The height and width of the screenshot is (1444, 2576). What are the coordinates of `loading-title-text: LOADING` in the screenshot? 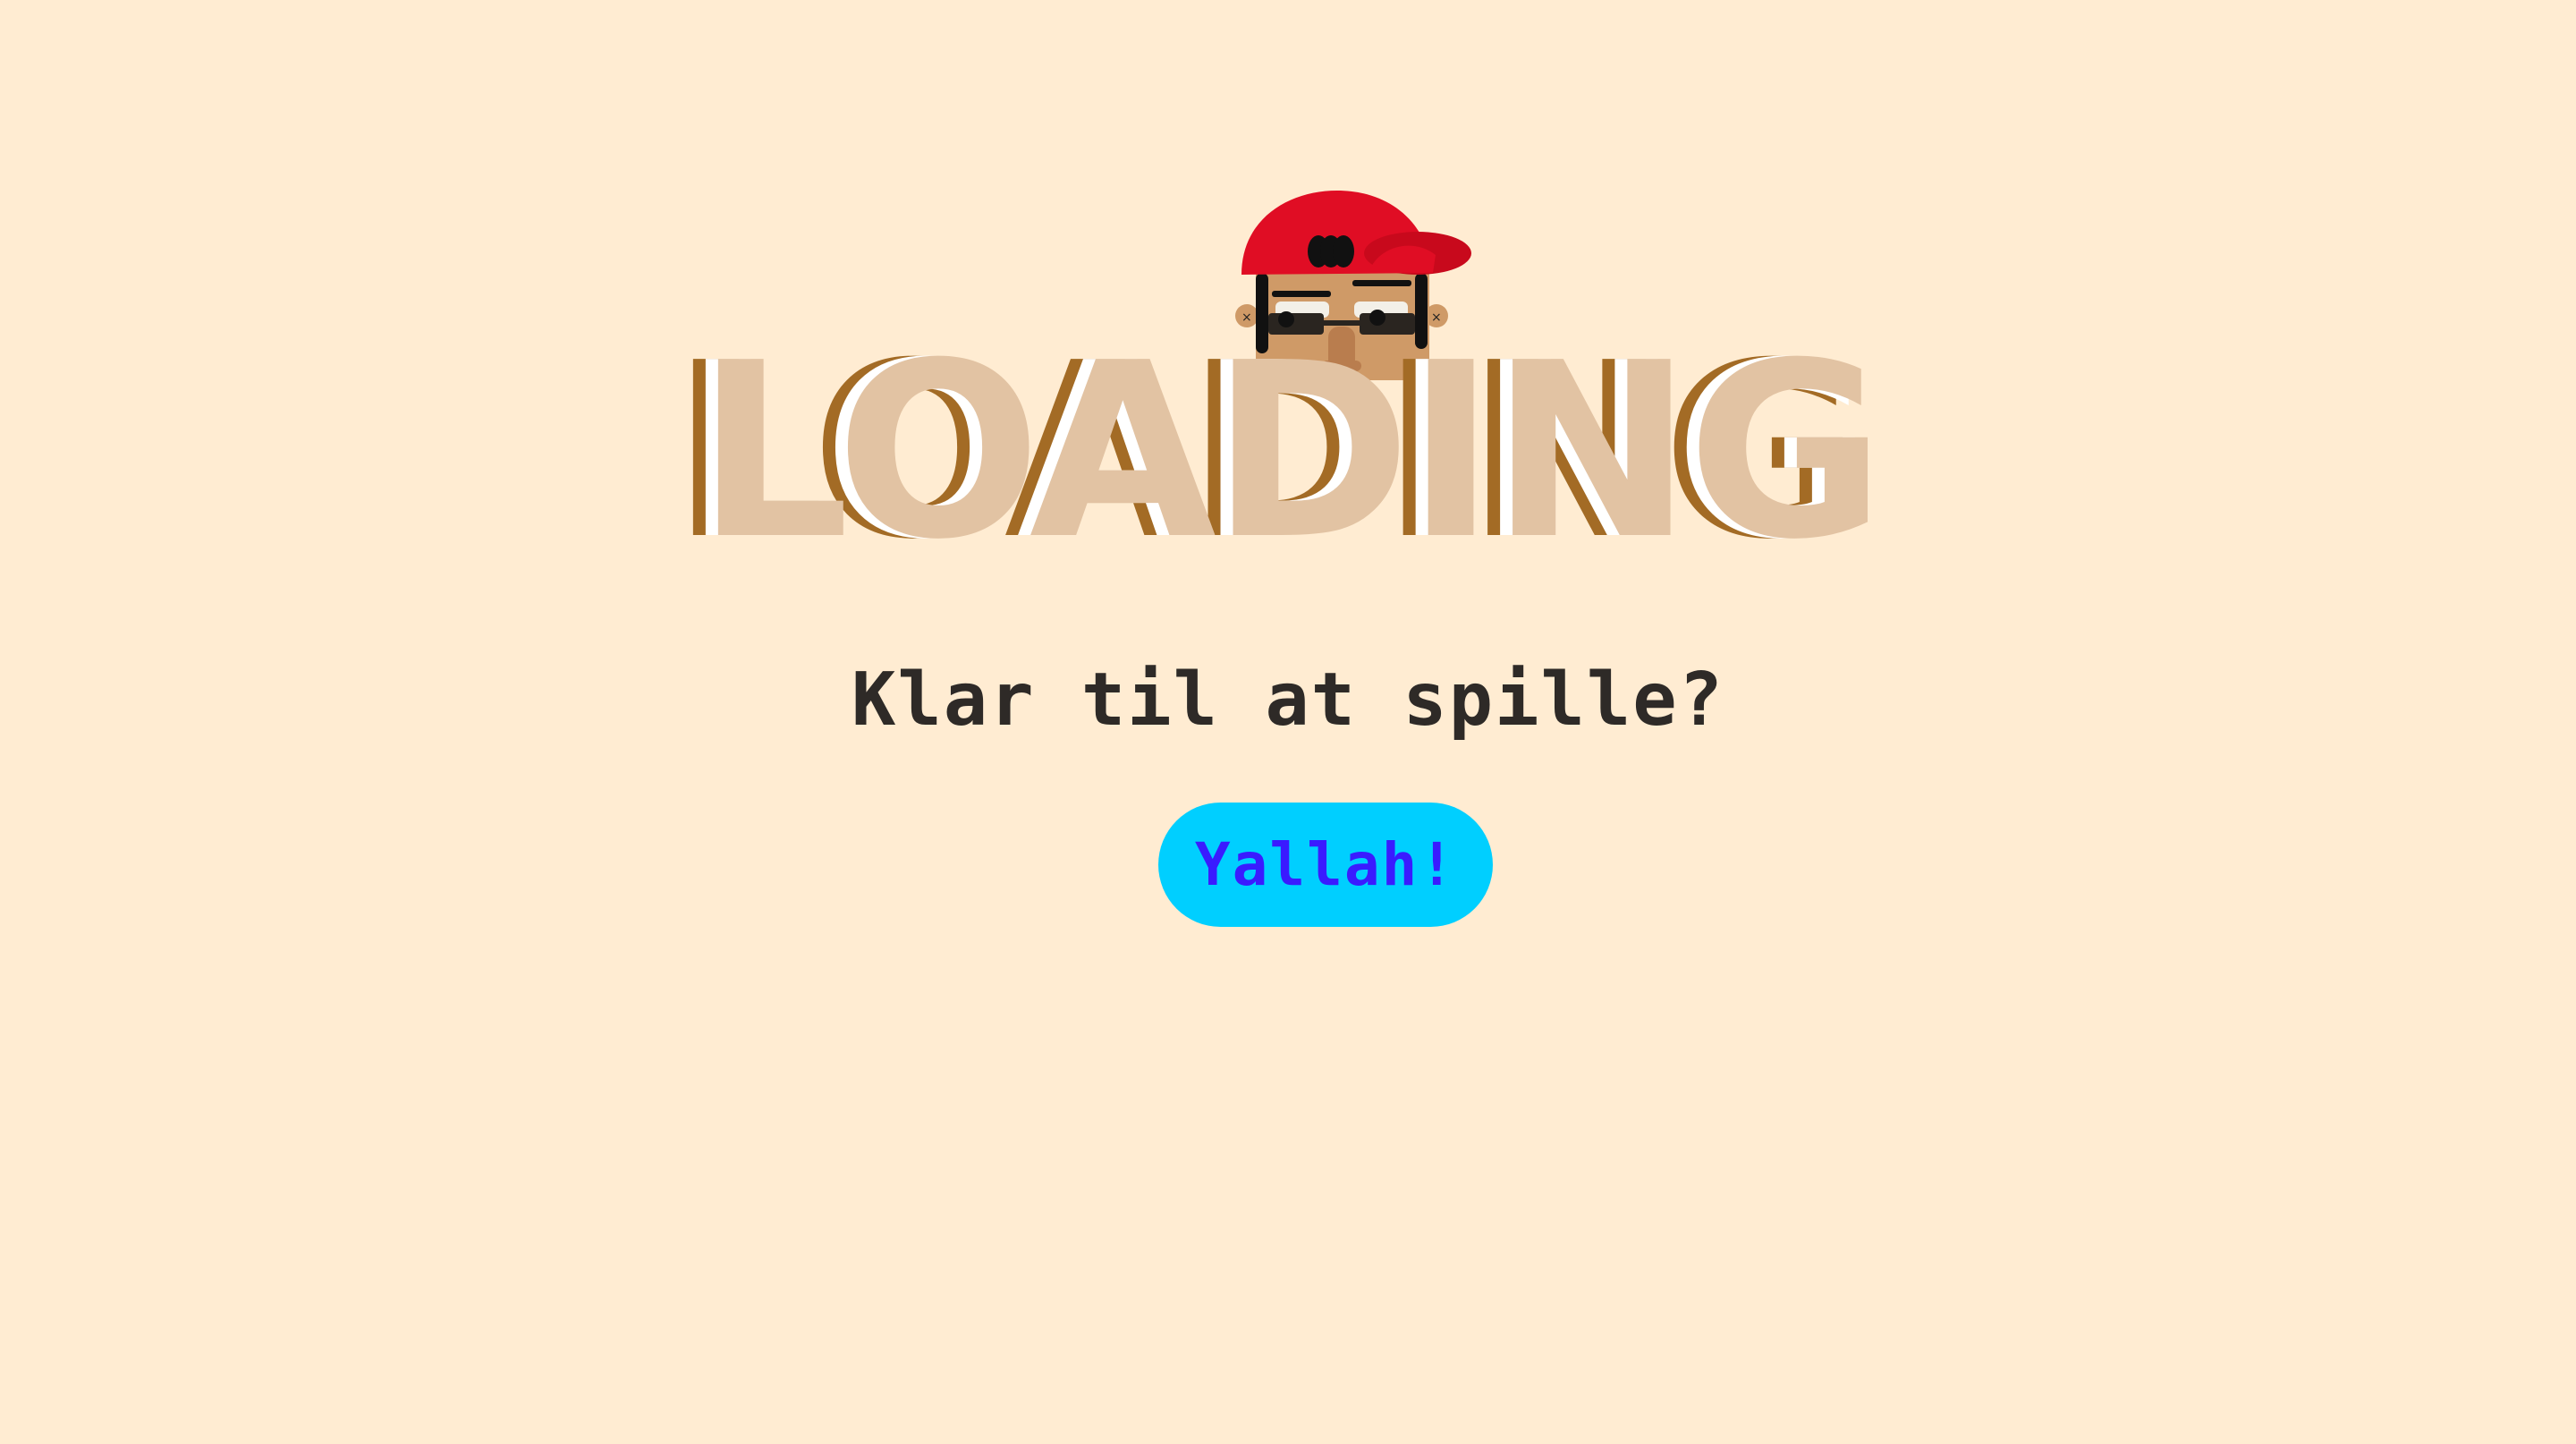 It's located at (1290, 451).